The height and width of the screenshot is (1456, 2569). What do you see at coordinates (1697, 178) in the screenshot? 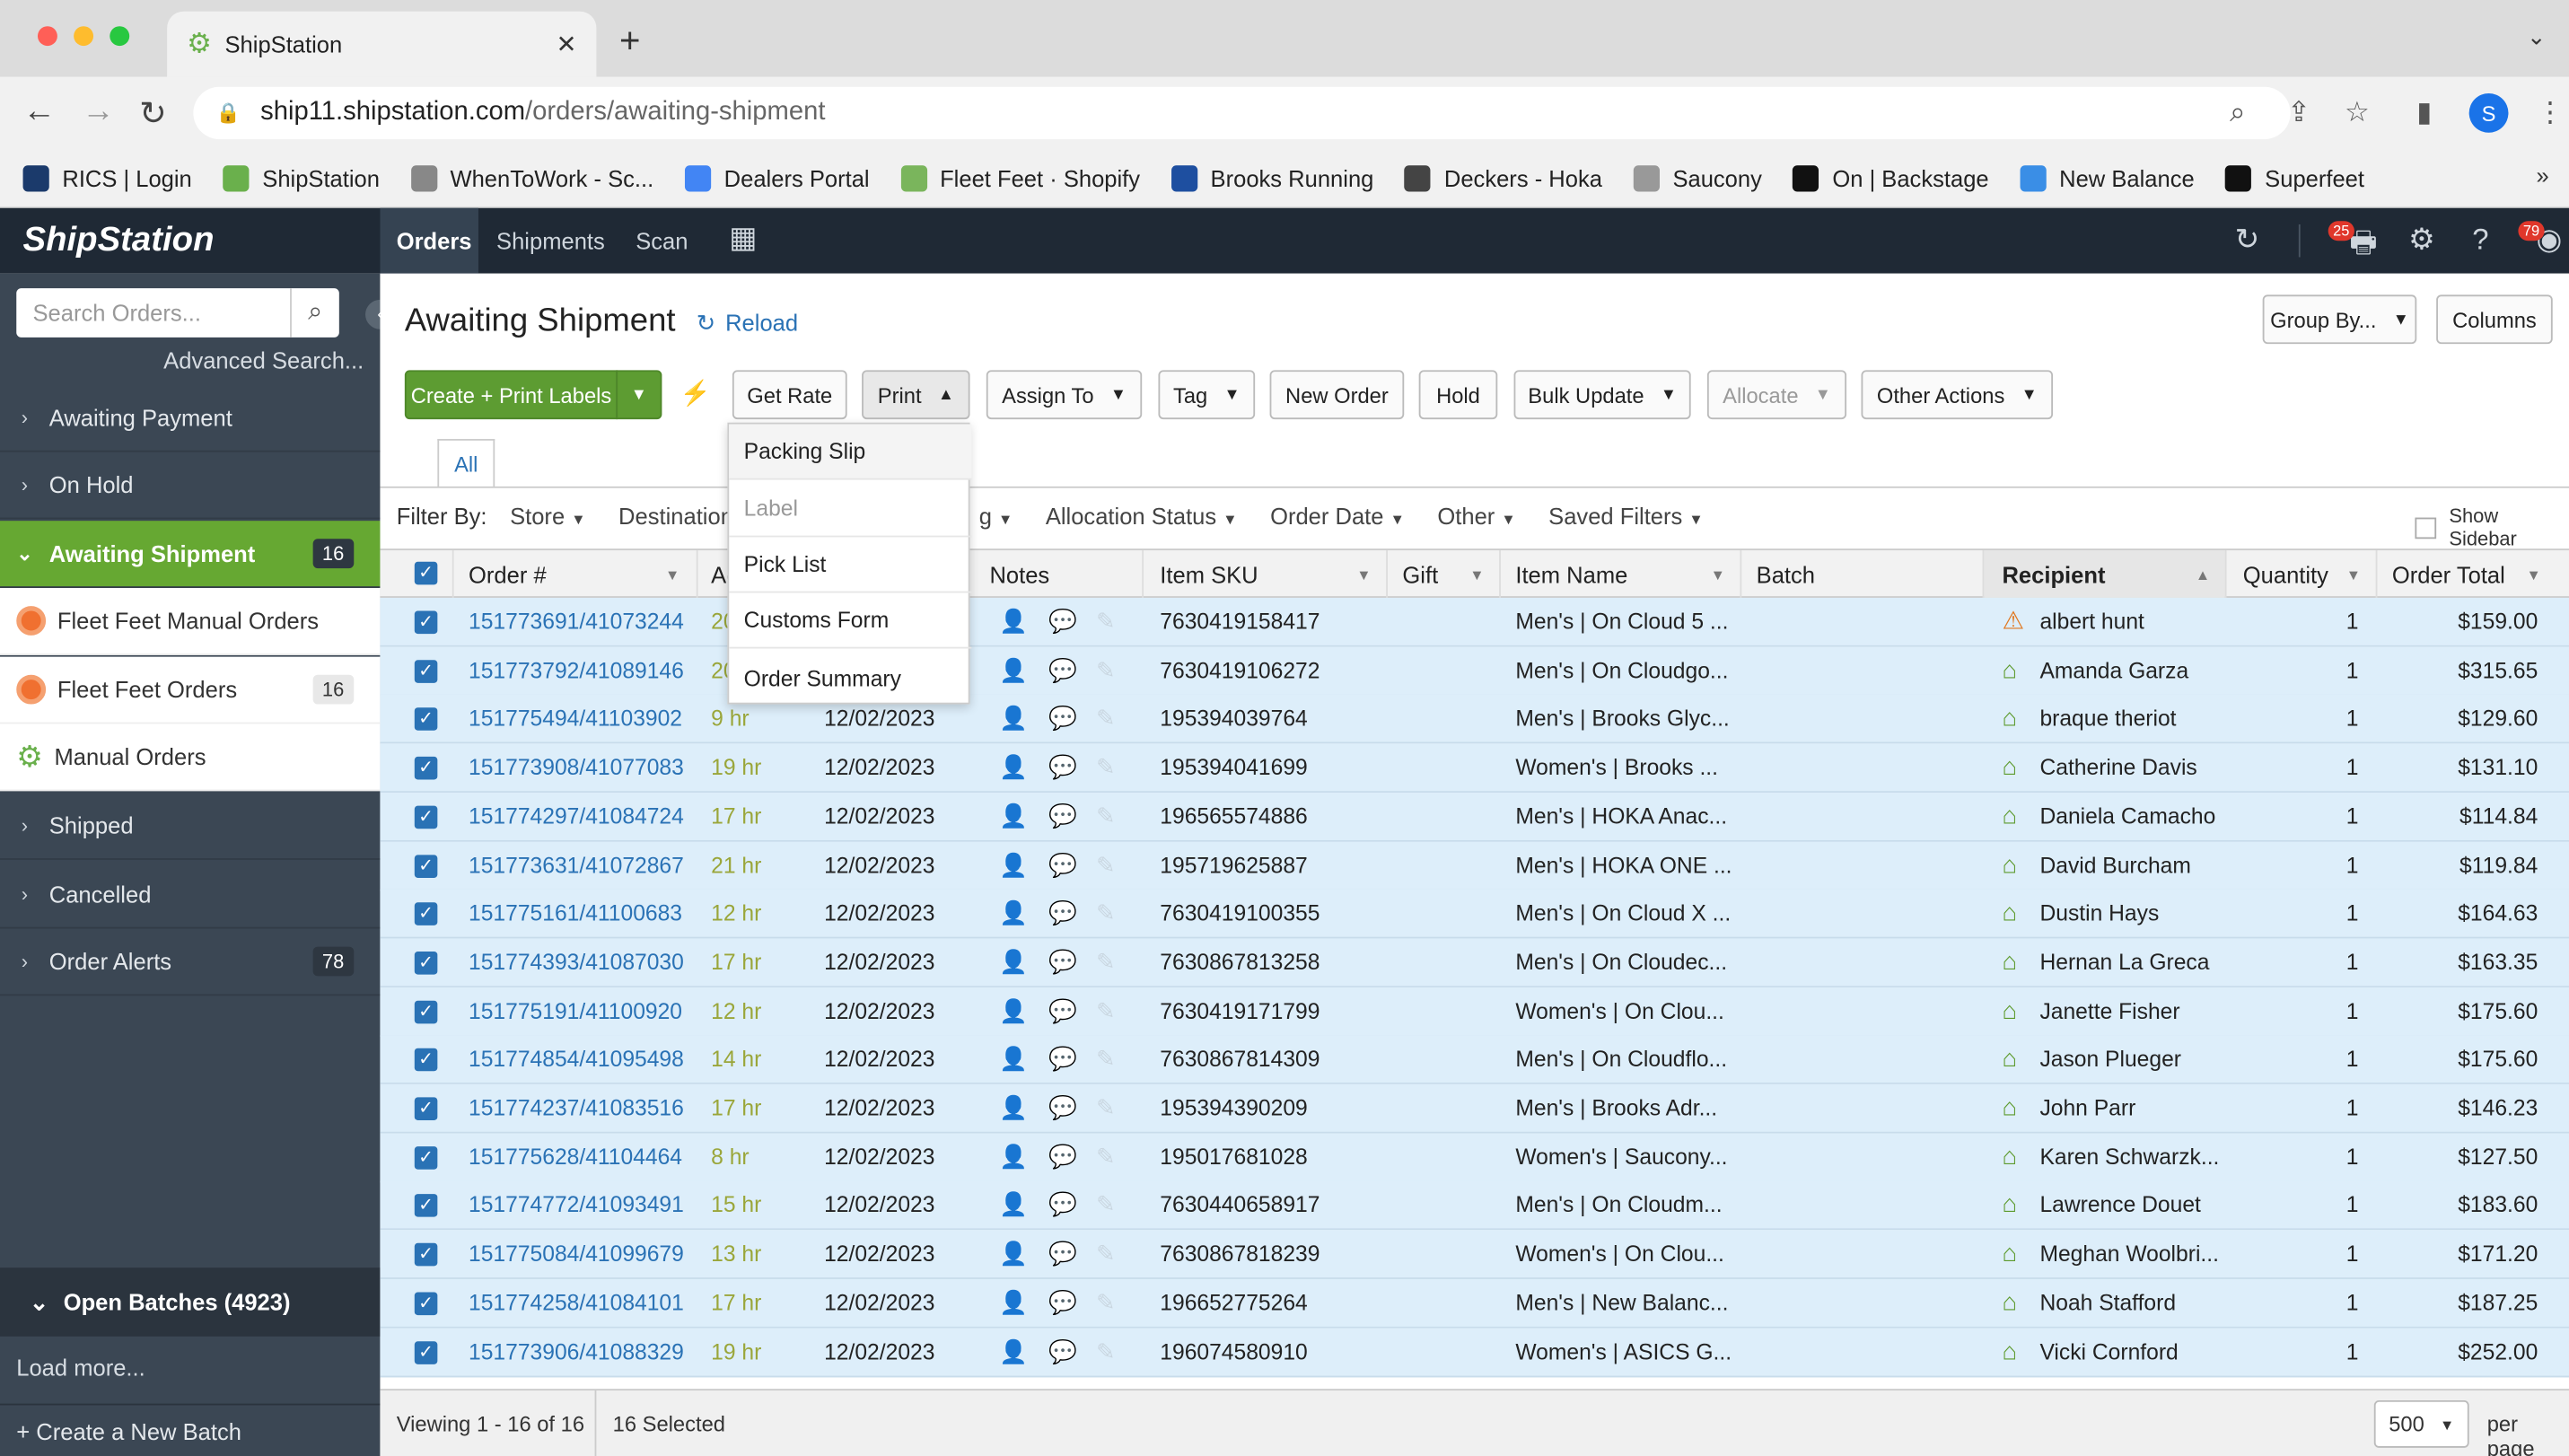
I see `bookmark-item: Saucony` at bounding box center [1697, 178].